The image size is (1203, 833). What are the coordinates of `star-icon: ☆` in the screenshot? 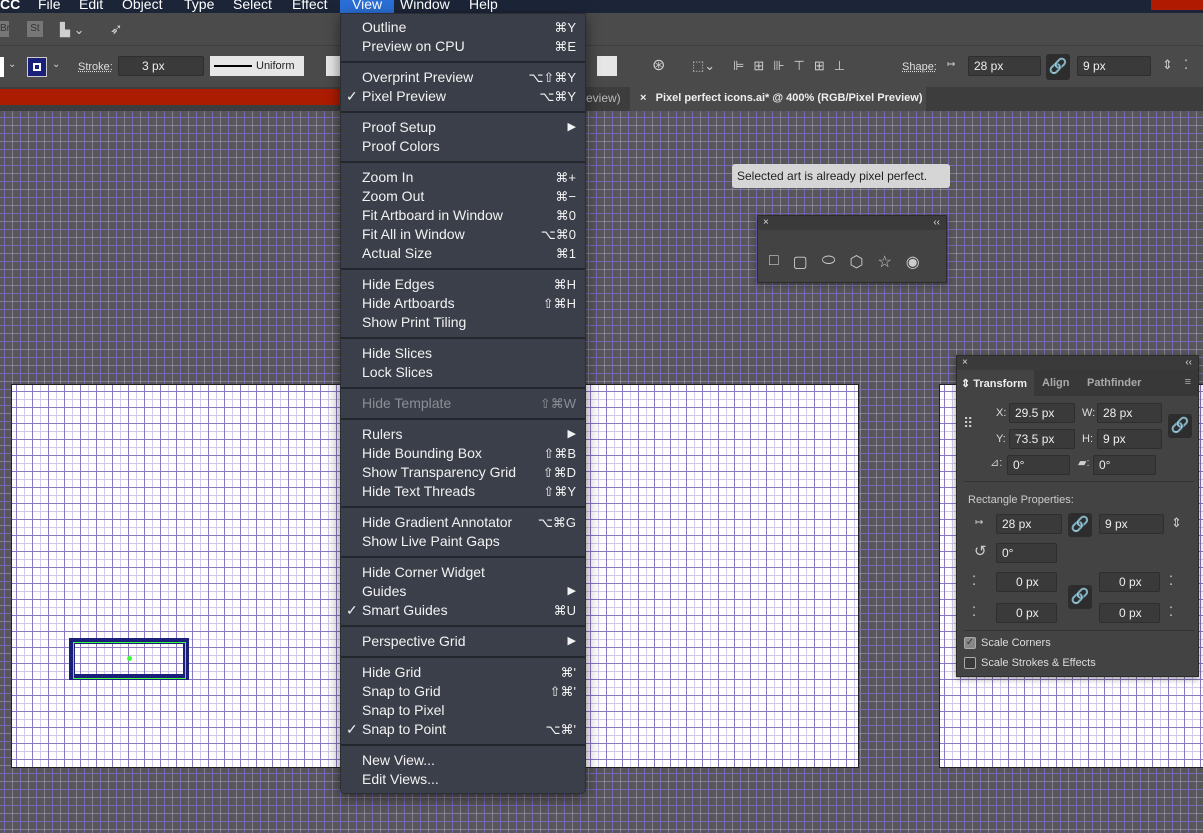 It's located at (884, 262).